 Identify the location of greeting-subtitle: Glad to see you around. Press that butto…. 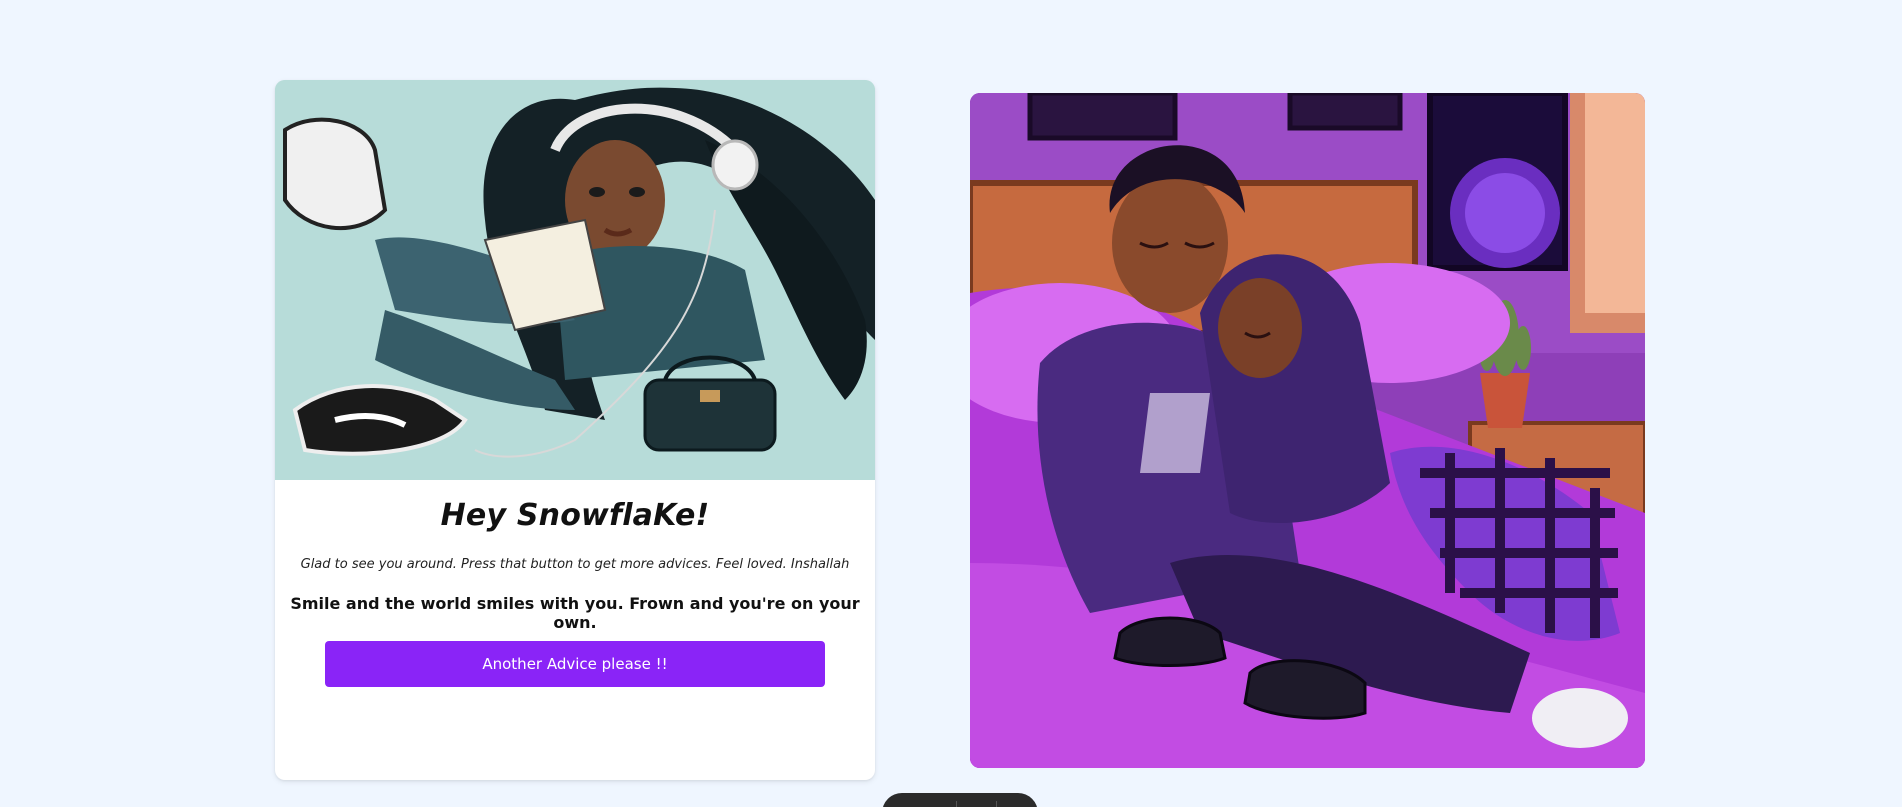
(575, 564).